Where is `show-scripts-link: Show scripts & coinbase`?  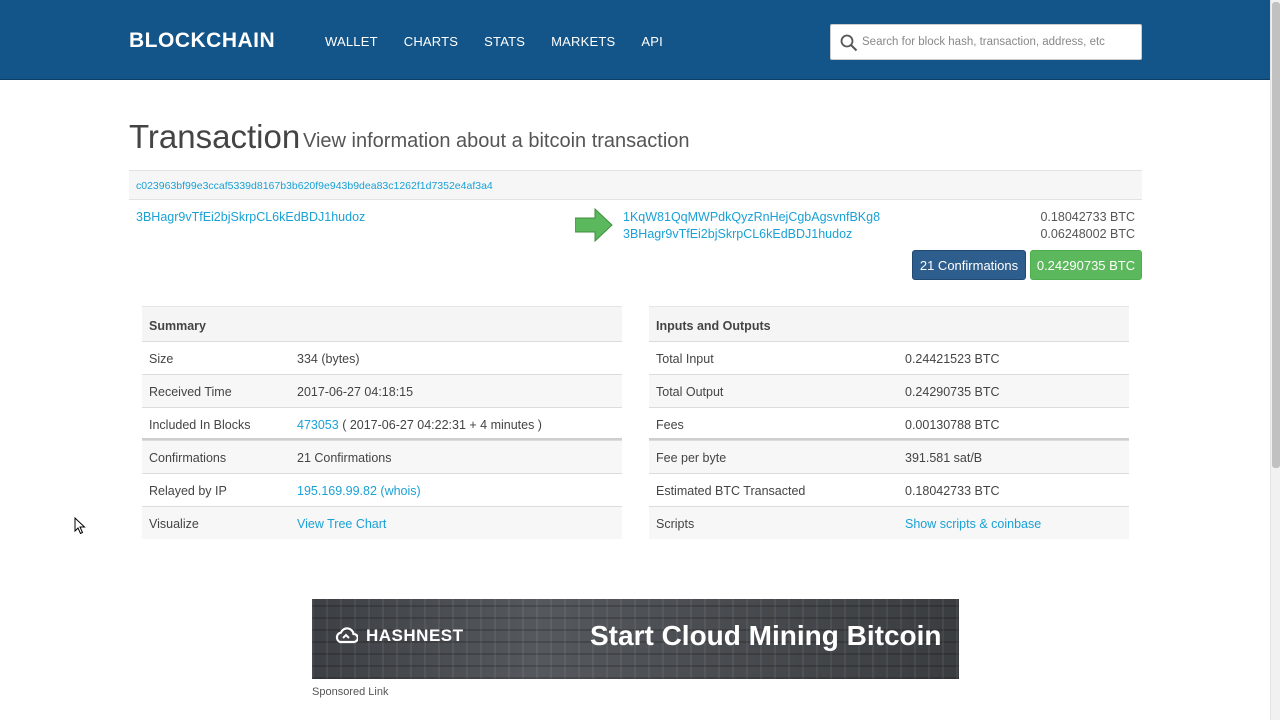
show-scripts-link: Show scripts & coinbase is located at coordinates (973, 524).